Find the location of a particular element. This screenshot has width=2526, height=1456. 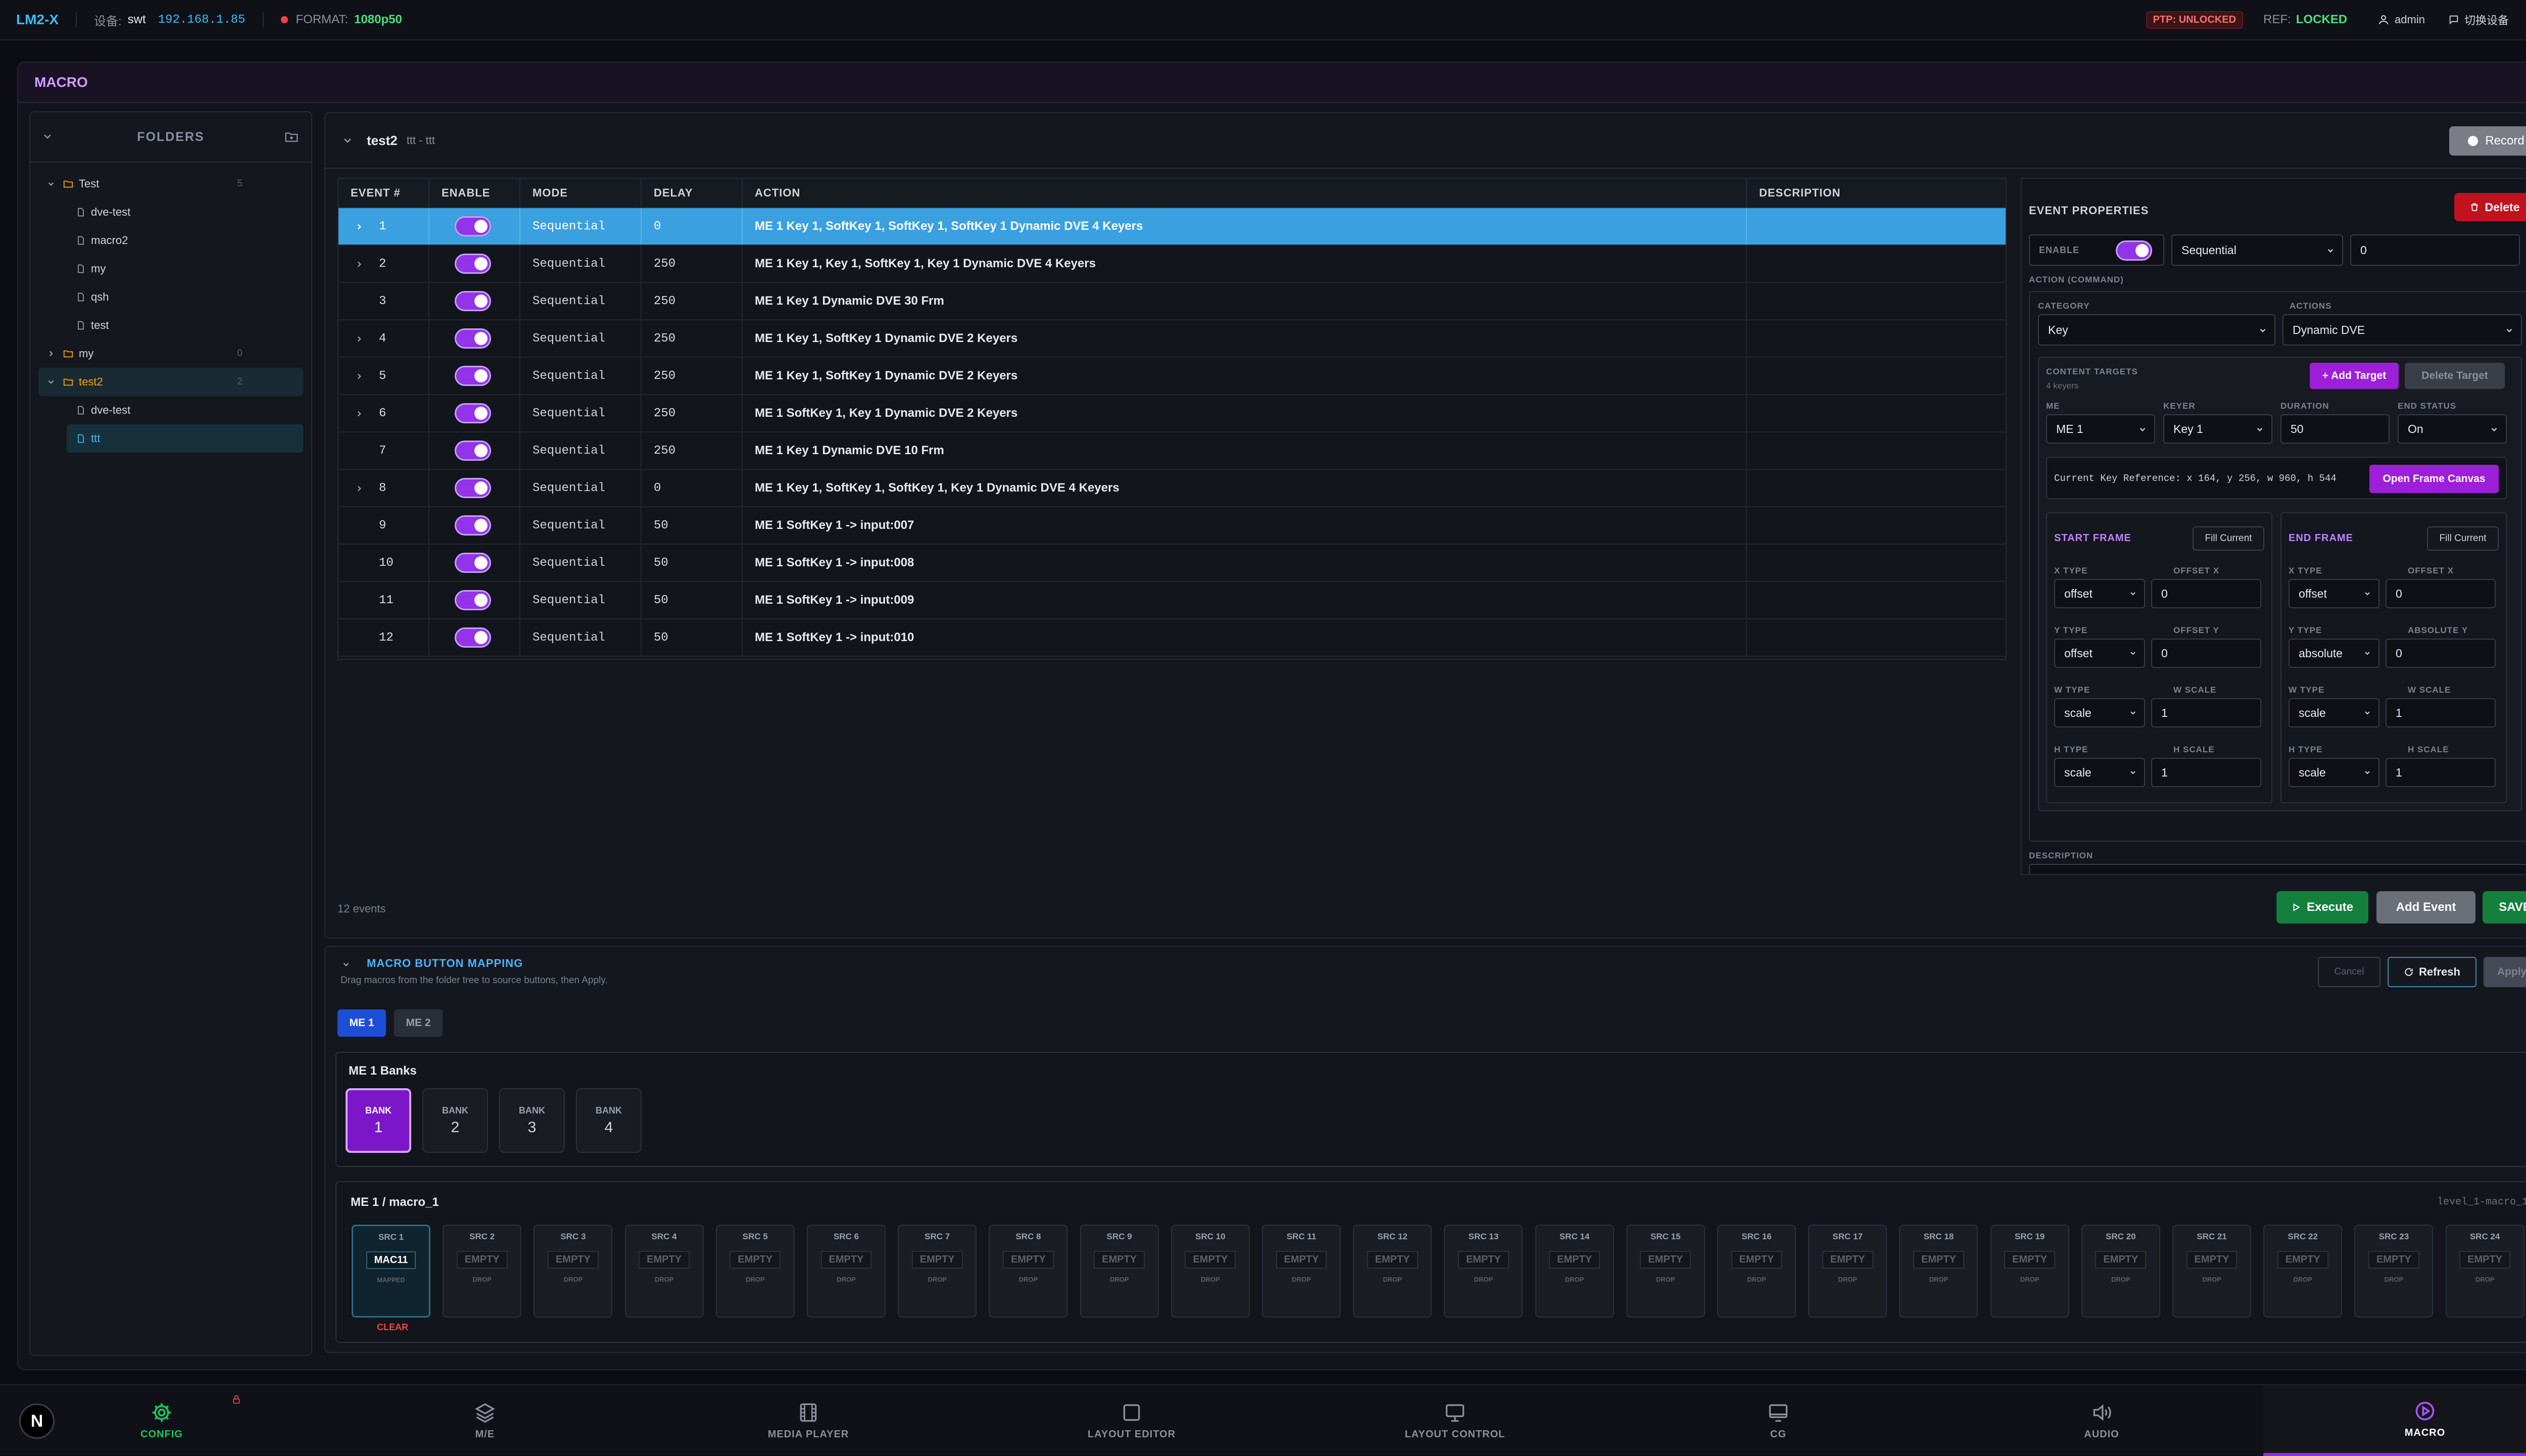

me-tab-2: ME 2 is located at coordinates (418, 1023).